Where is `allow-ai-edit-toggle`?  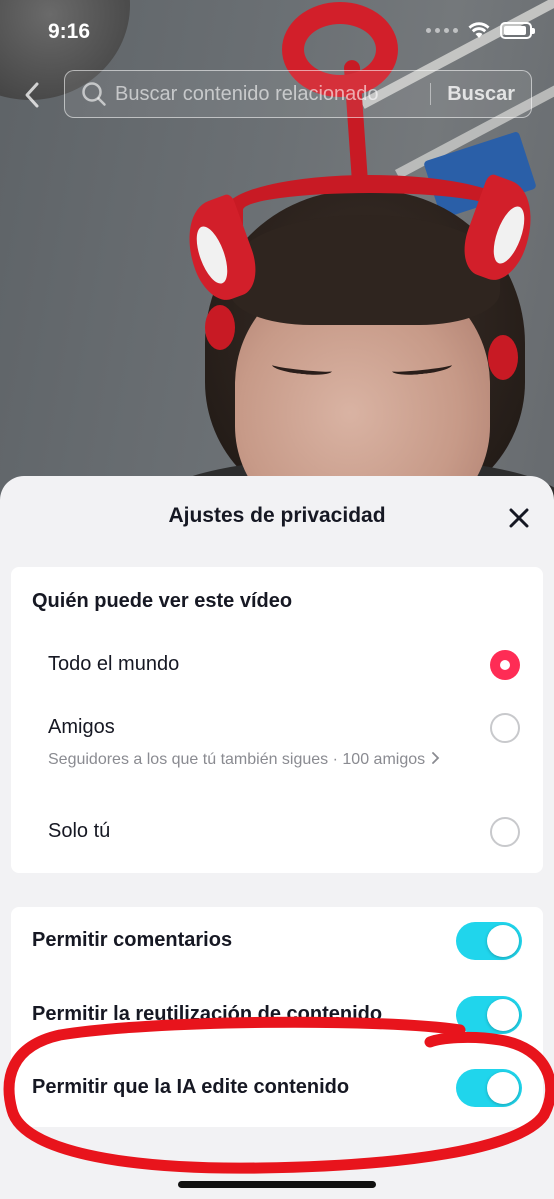 allow-ai-edit-toggle is located at coordinates (489, 1088).